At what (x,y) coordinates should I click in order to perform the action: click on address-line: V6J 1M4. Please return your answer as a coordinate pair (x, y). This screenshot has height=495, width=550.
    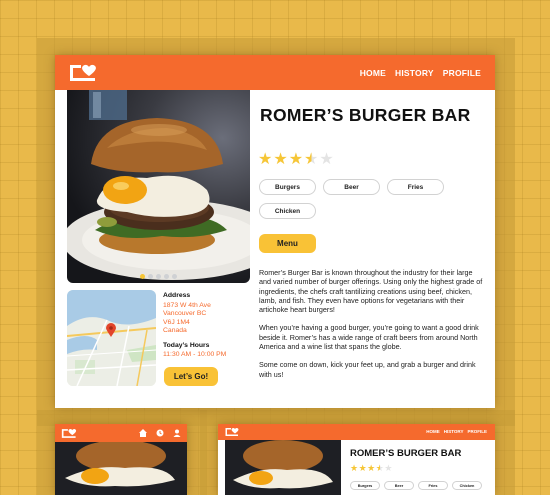
    Looking at the image, I should click on (194, 323).